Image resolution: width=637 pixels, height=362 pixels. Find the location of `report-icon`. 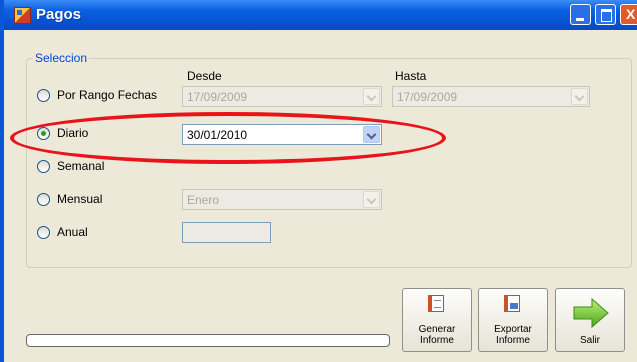

report-icon is located at coordinates (436, 303).